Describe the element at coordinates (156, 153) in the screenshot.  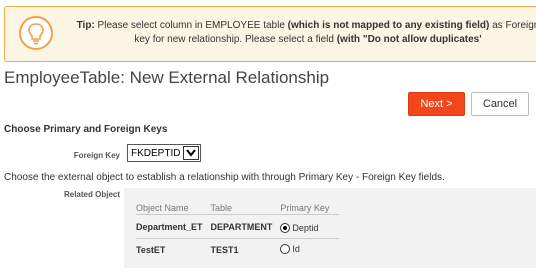
I see `foreign-key-value: FKDEPTID` at that location.